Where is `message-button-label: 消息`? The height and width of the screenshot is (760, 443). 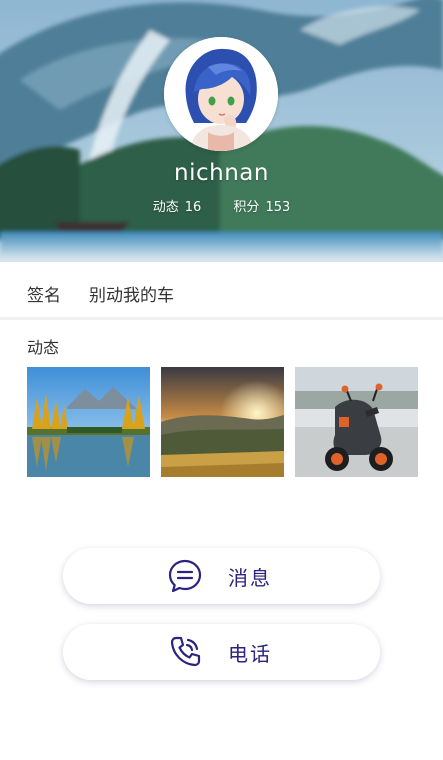 message-button-label: 消息 is located at coordinates (250, 578).